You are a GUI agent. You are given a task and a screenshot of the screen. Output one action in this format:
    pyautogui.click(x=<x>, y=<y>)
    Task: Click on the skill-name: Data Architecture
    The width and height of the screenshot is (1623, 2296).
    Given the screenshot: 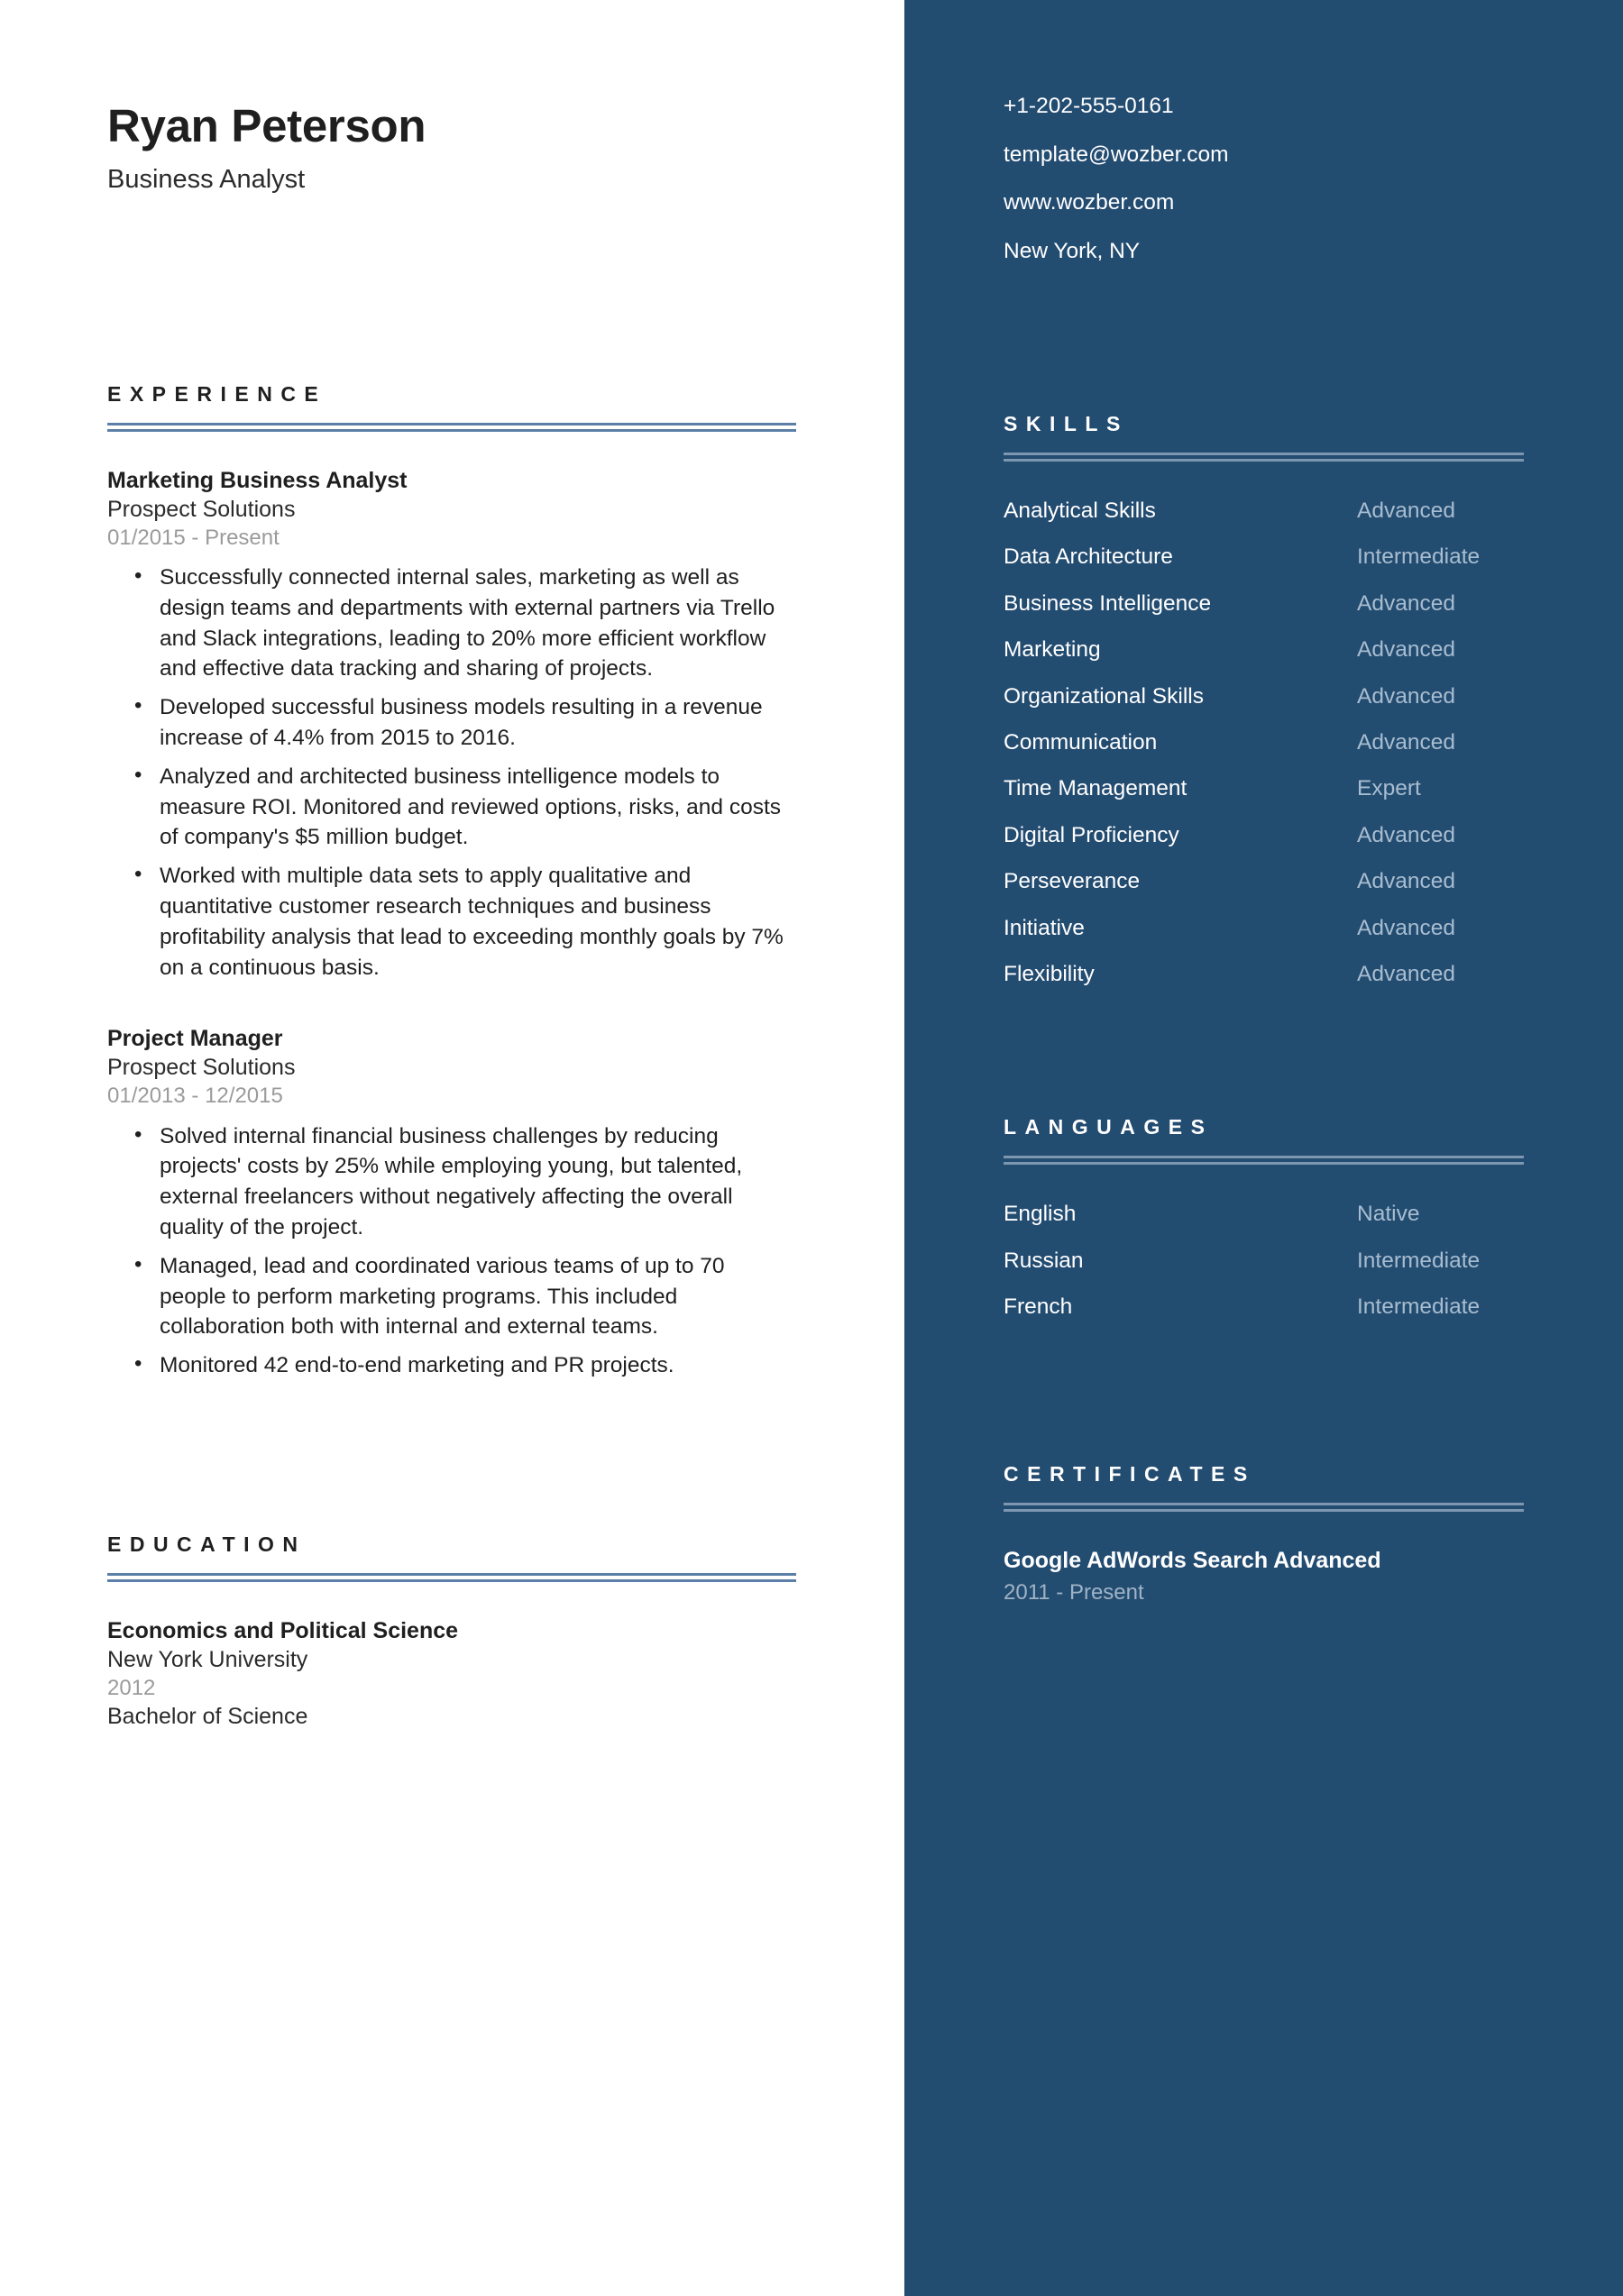 What is the action you would take?
    pyautogui.click(x=1088, y=557)
    